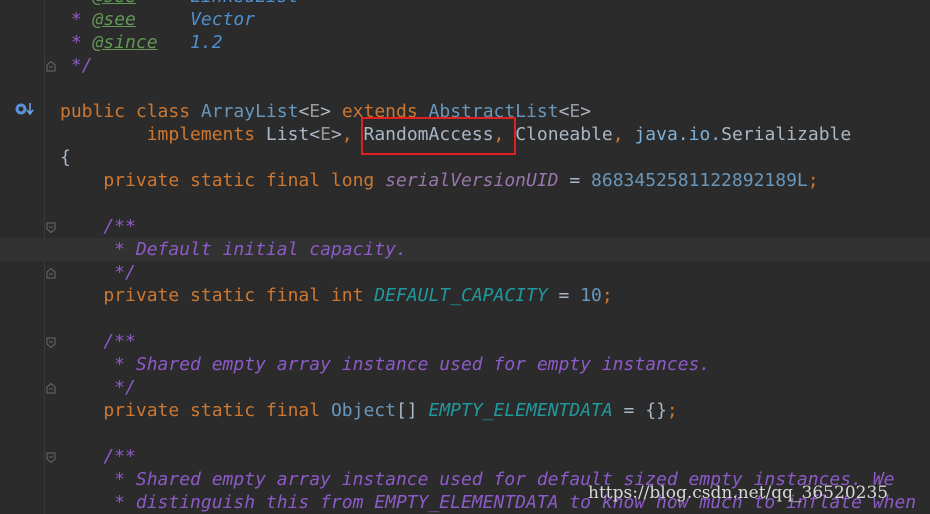 The image size is (930, 514). I want to click on code-token: Serializable, so click(786, 134).